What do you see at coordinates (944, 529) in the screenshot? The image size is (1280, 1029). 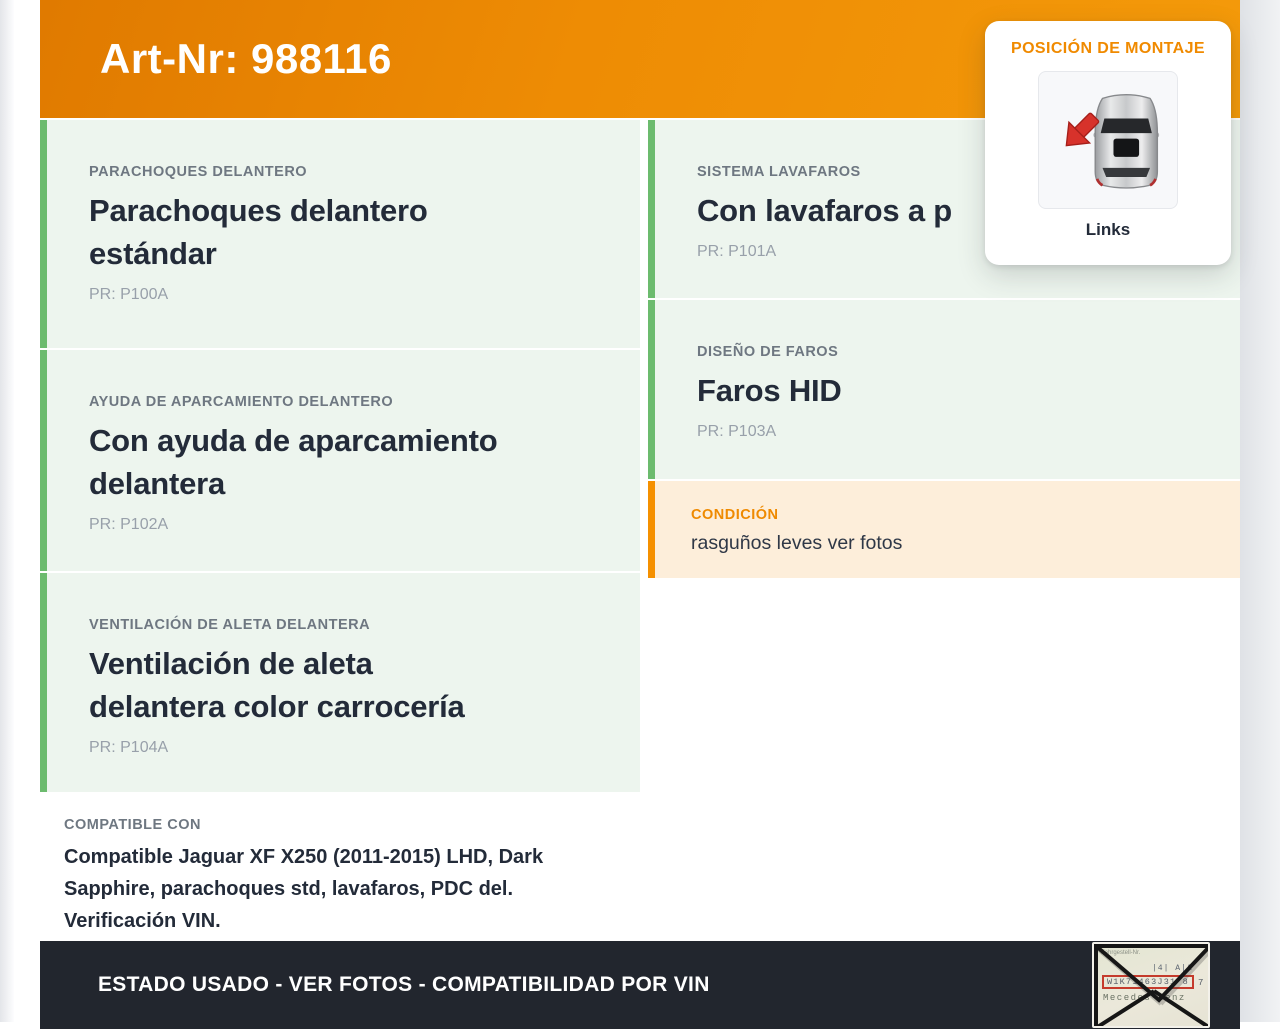 I see `condition-card: CONDICIÓN rasguños leves ver fotos` at bounding box center [944, 529].